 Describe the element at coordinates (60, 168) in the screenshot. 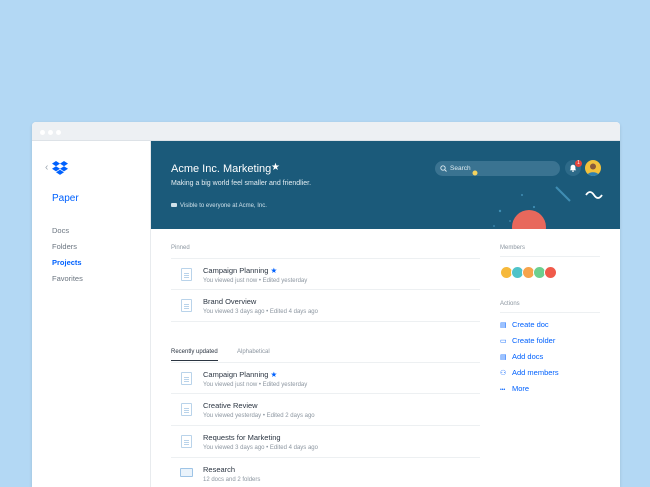

I see `dropbox-logo-icon` at that location.